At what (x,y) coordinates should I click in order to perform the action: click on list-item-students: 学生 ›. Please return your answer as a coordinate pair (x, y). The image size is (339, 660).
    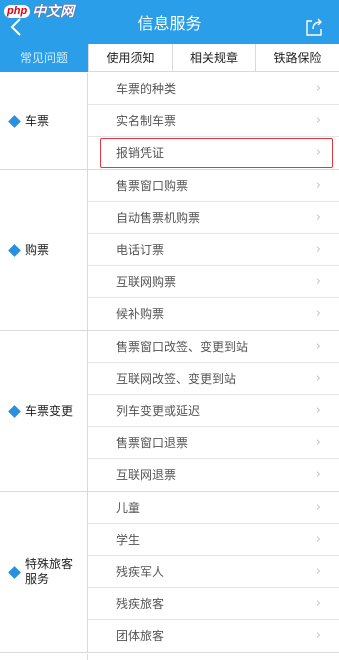
    Looking at the image, I should click on (213, 540).